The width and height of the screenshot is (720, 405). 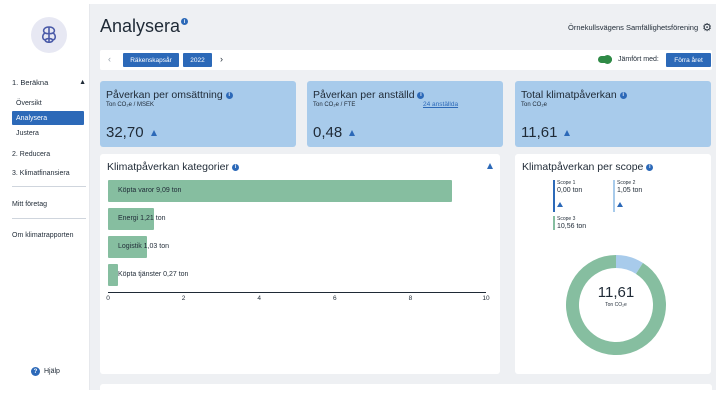 I want to click on organization-selector: Örnekullsvägens Samfällighetsförening ⚙, so click(x=640, y=27).